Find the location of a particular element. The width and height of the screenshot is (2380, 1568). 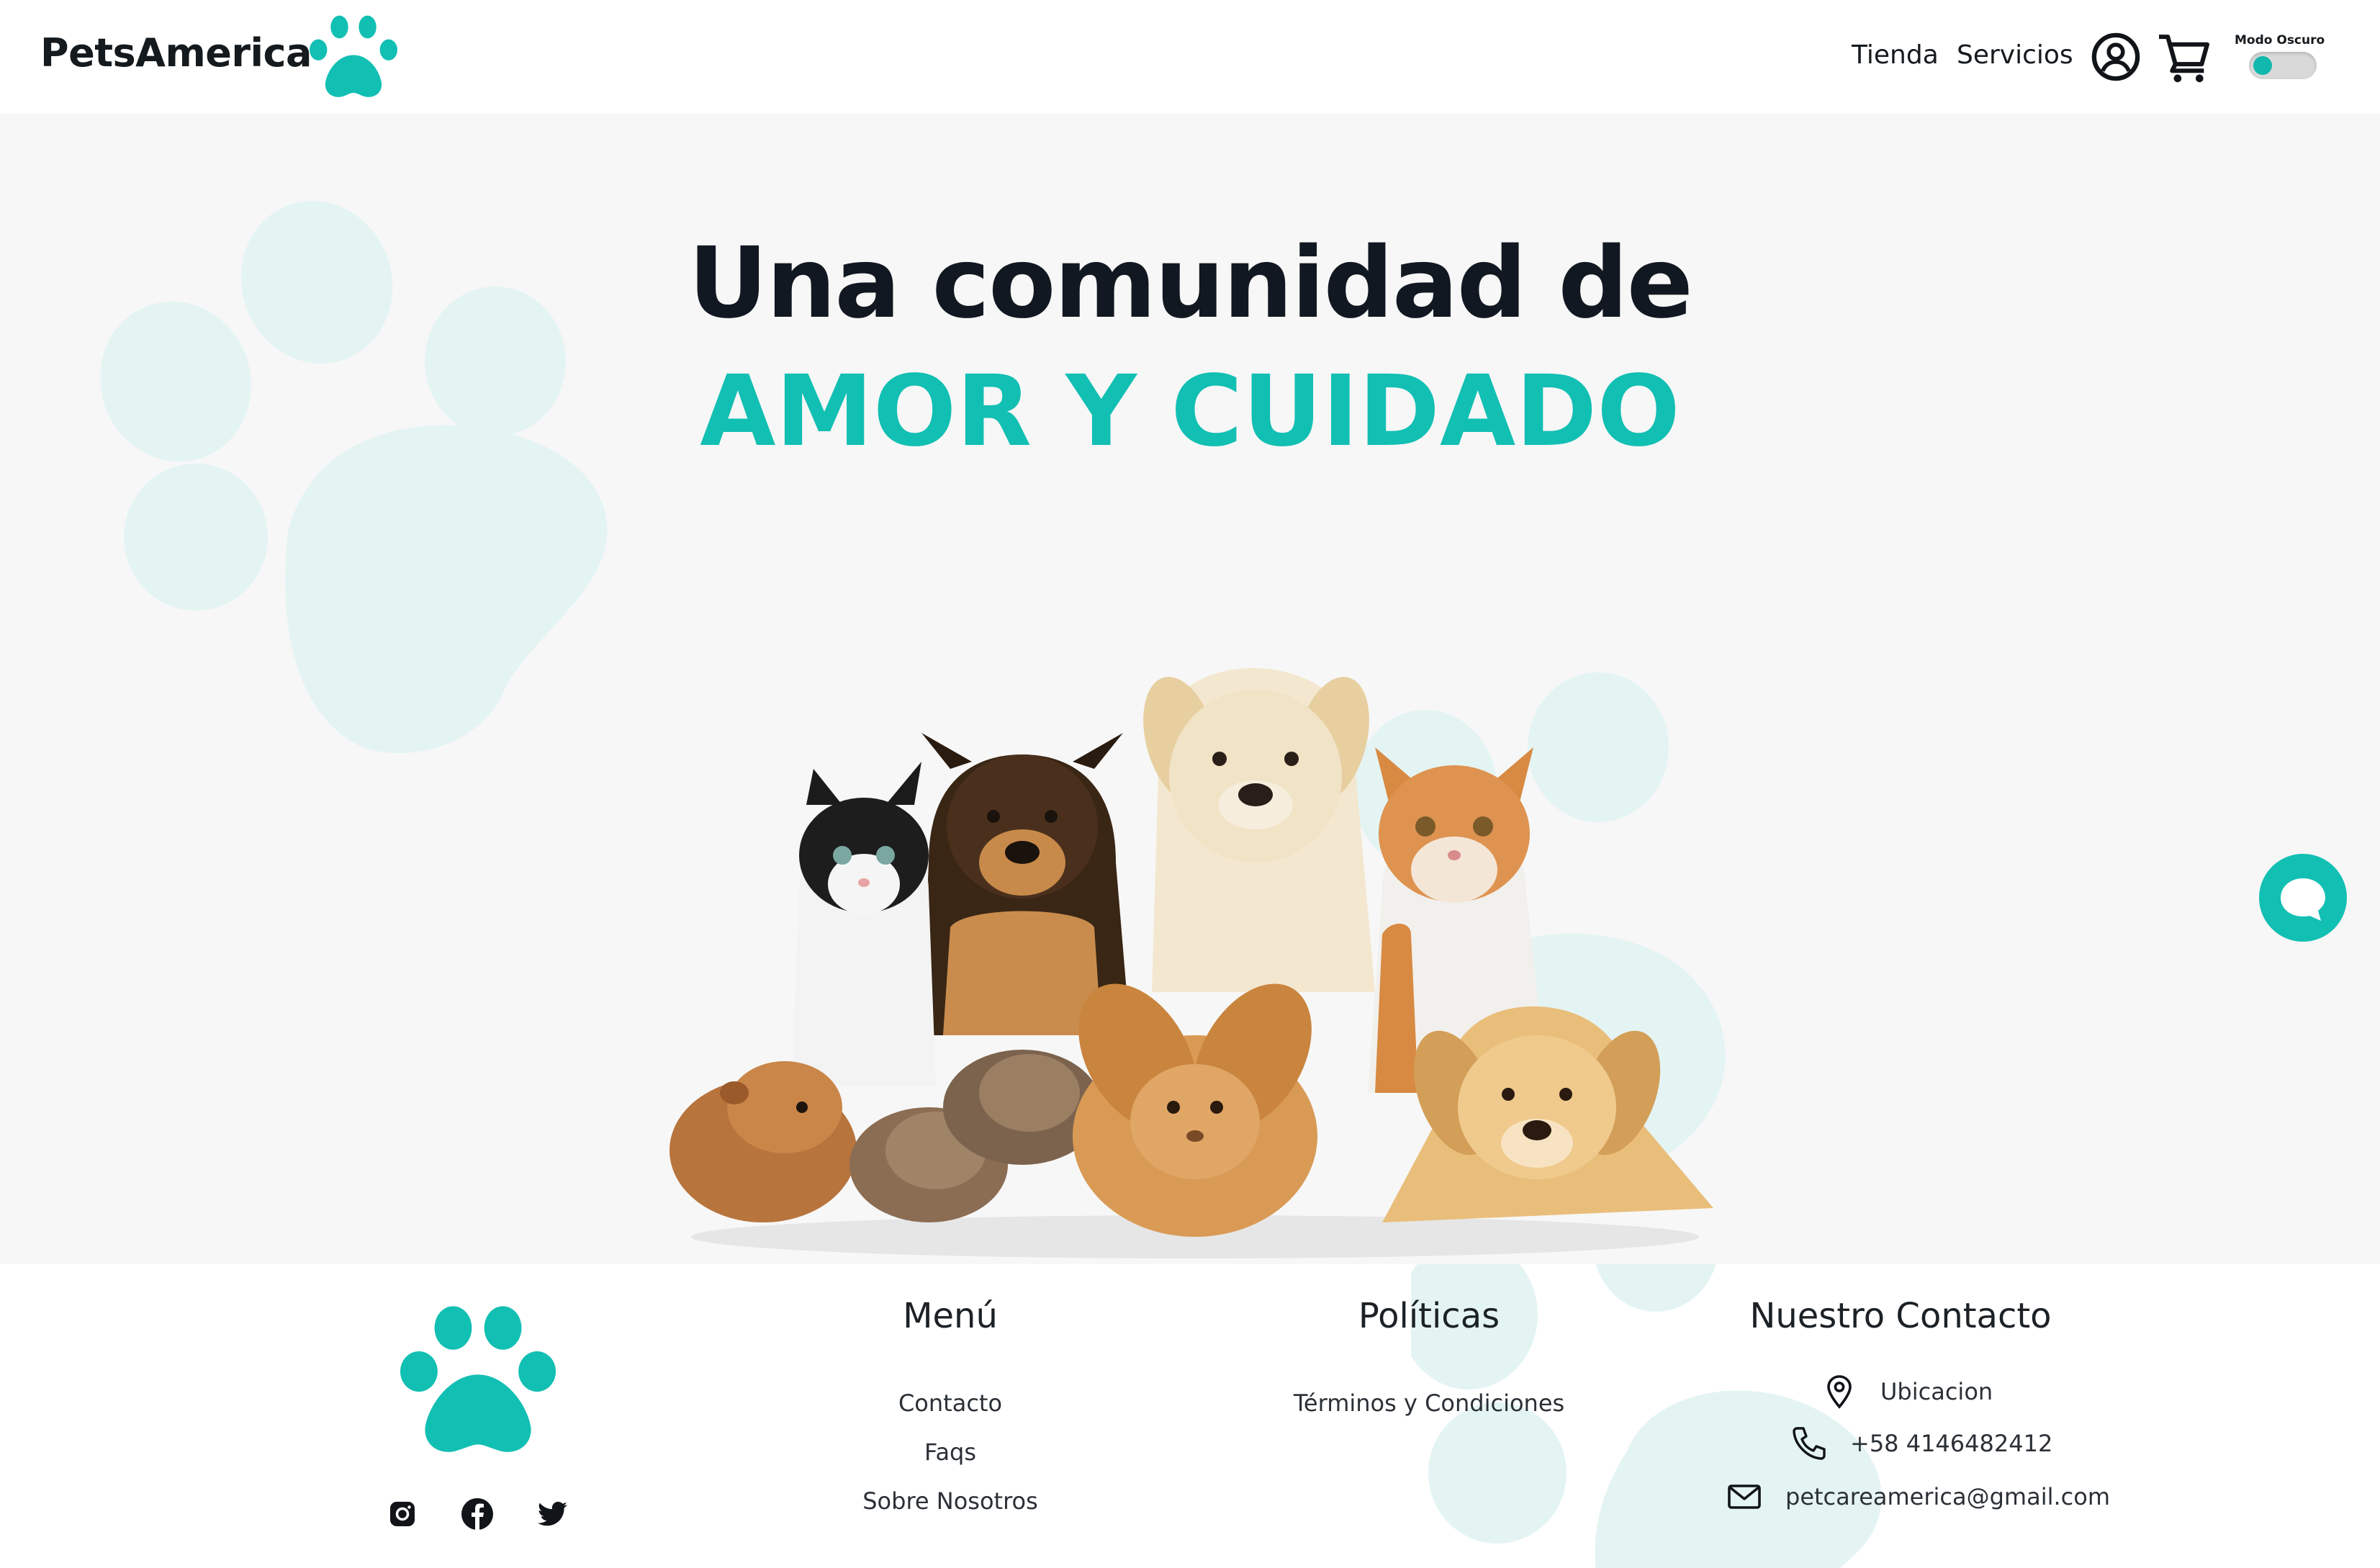

contact-location-text: Ubicacion is located at coordinates (1936, 1391).